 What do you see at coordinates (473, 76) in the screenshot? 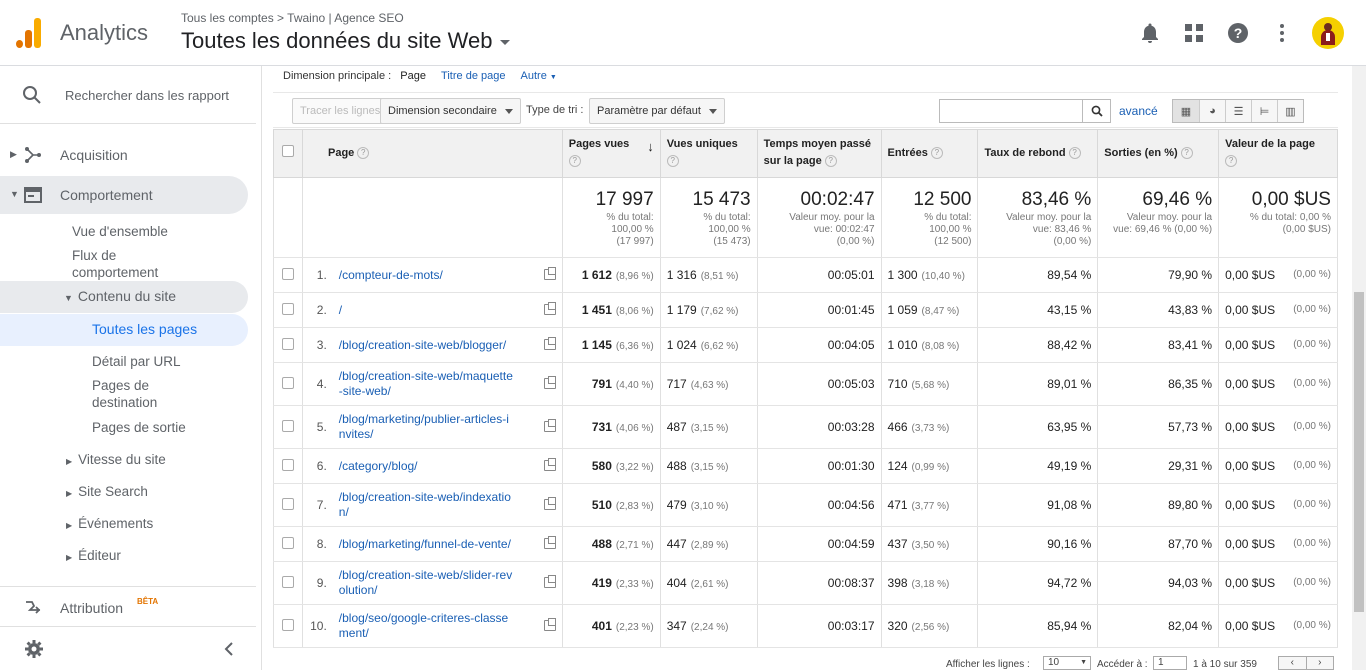
I see `dimension-titre-page: Titre de page` at bounding box center [473, 76].